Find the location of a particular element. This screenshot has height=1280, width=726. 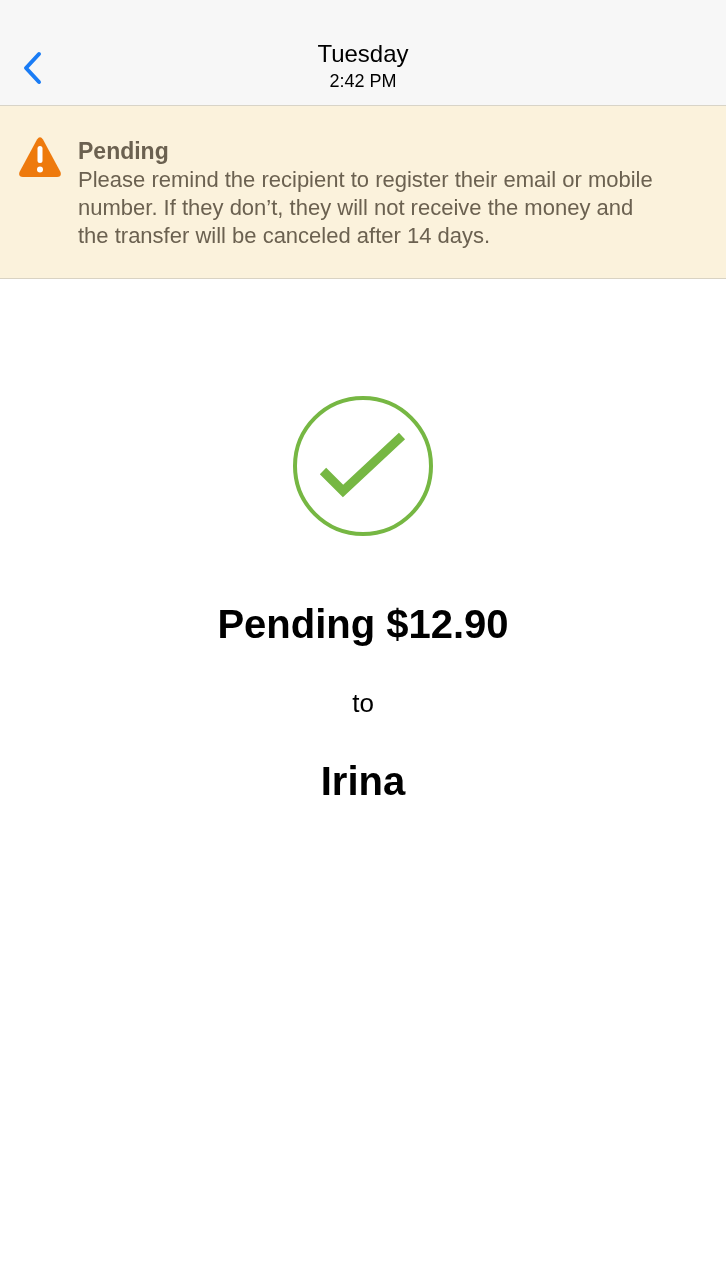

alert-message: Please remind the recipient to register their email or mobile number. If they don’t, they will not receive the money and the transfer will be canceled after 14 days. is located at coordinates (366, 208).